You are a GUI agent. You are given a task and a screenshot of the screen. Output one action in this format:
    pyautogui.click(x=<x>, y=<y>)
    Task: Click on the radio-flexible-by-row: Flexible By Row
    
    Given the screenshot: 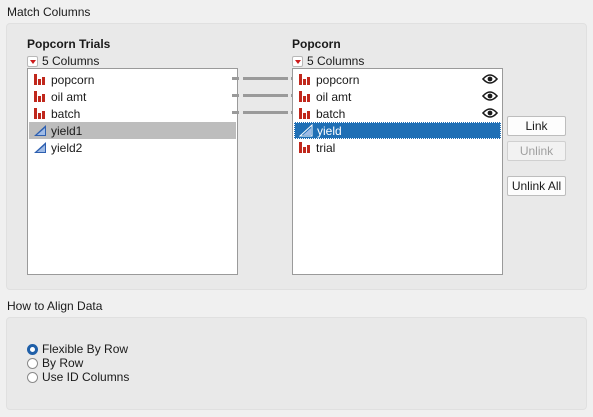 What is the action you would take?
    pyautogui.click(x=77, y=349)
    